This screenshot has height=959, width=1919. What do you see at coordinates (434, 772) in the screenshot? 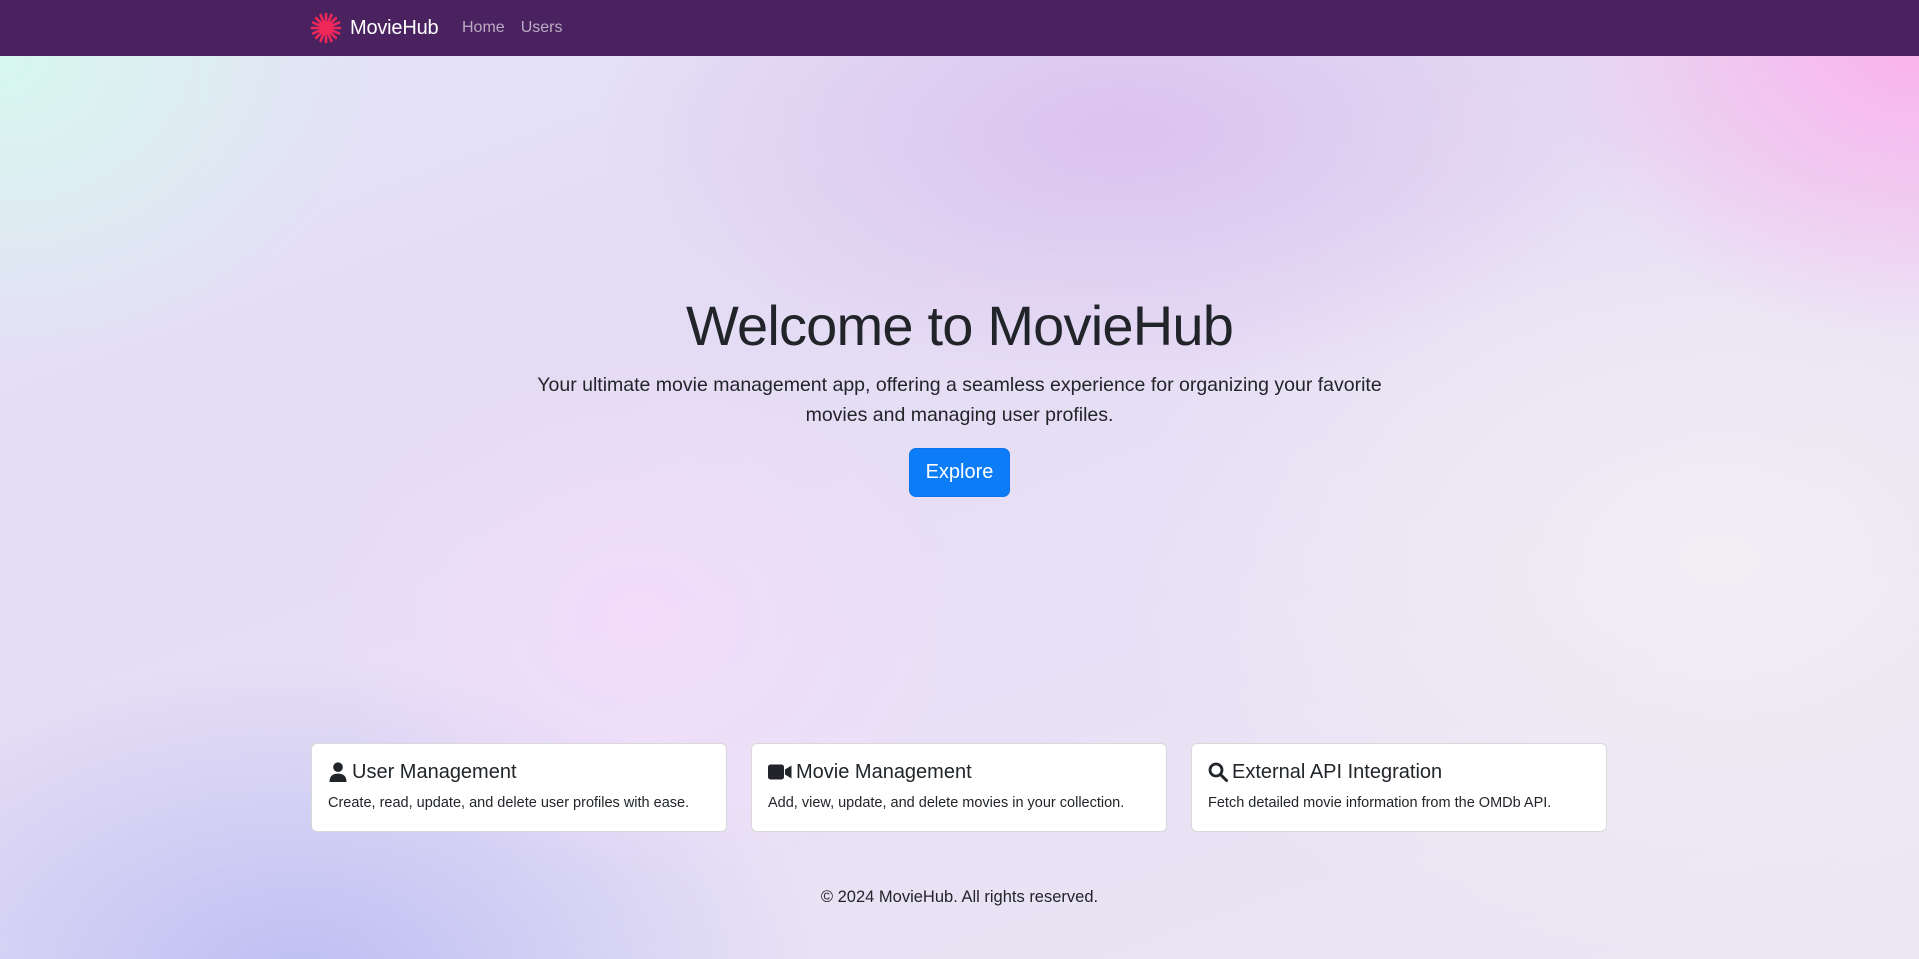
I see `feature-title-text: User Management` at bounding box center [434, 772].